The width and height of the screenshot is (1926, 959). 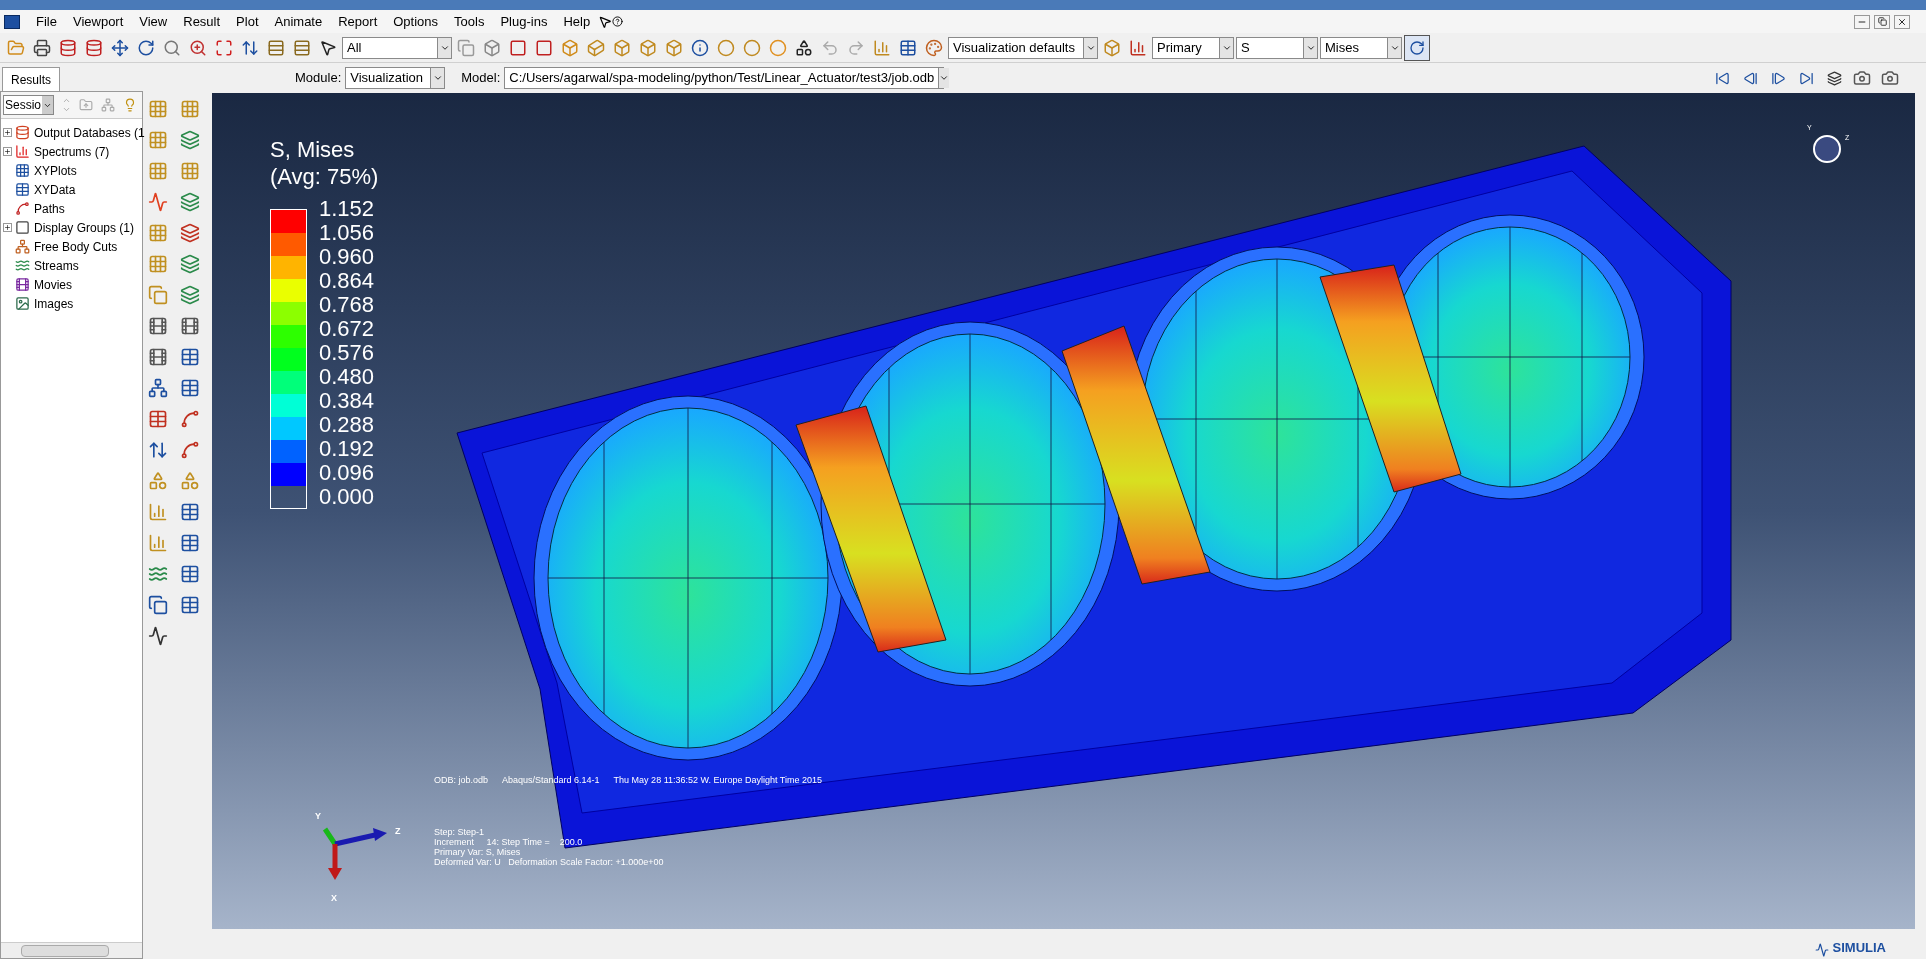 What do you see at coordinates (347, 257) in the screenshot?
I see `legend-value: 0.960` at bounding box center [347, 257].